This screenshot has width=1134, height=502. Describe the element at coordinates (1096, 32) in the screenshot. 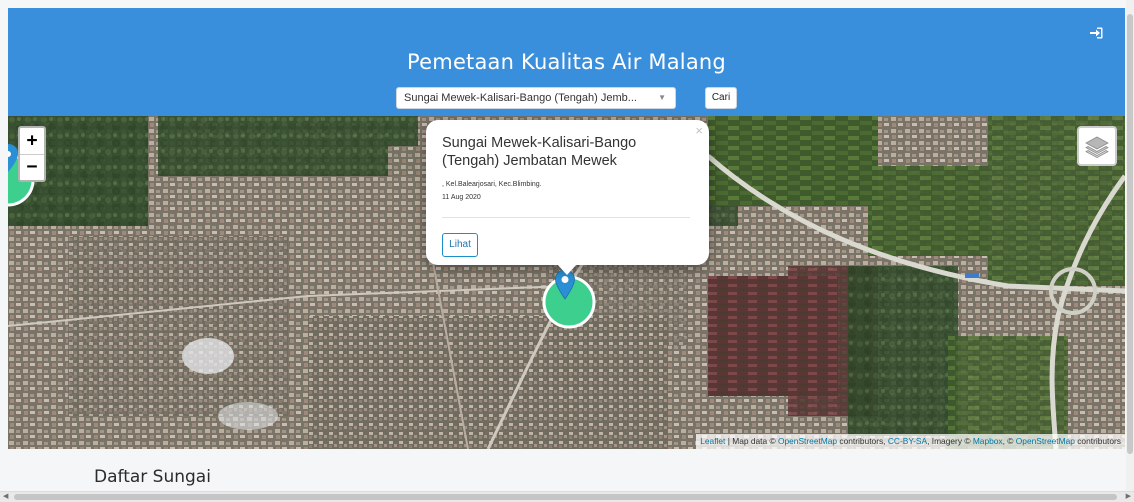

I see `sign-in-icon` at that location.